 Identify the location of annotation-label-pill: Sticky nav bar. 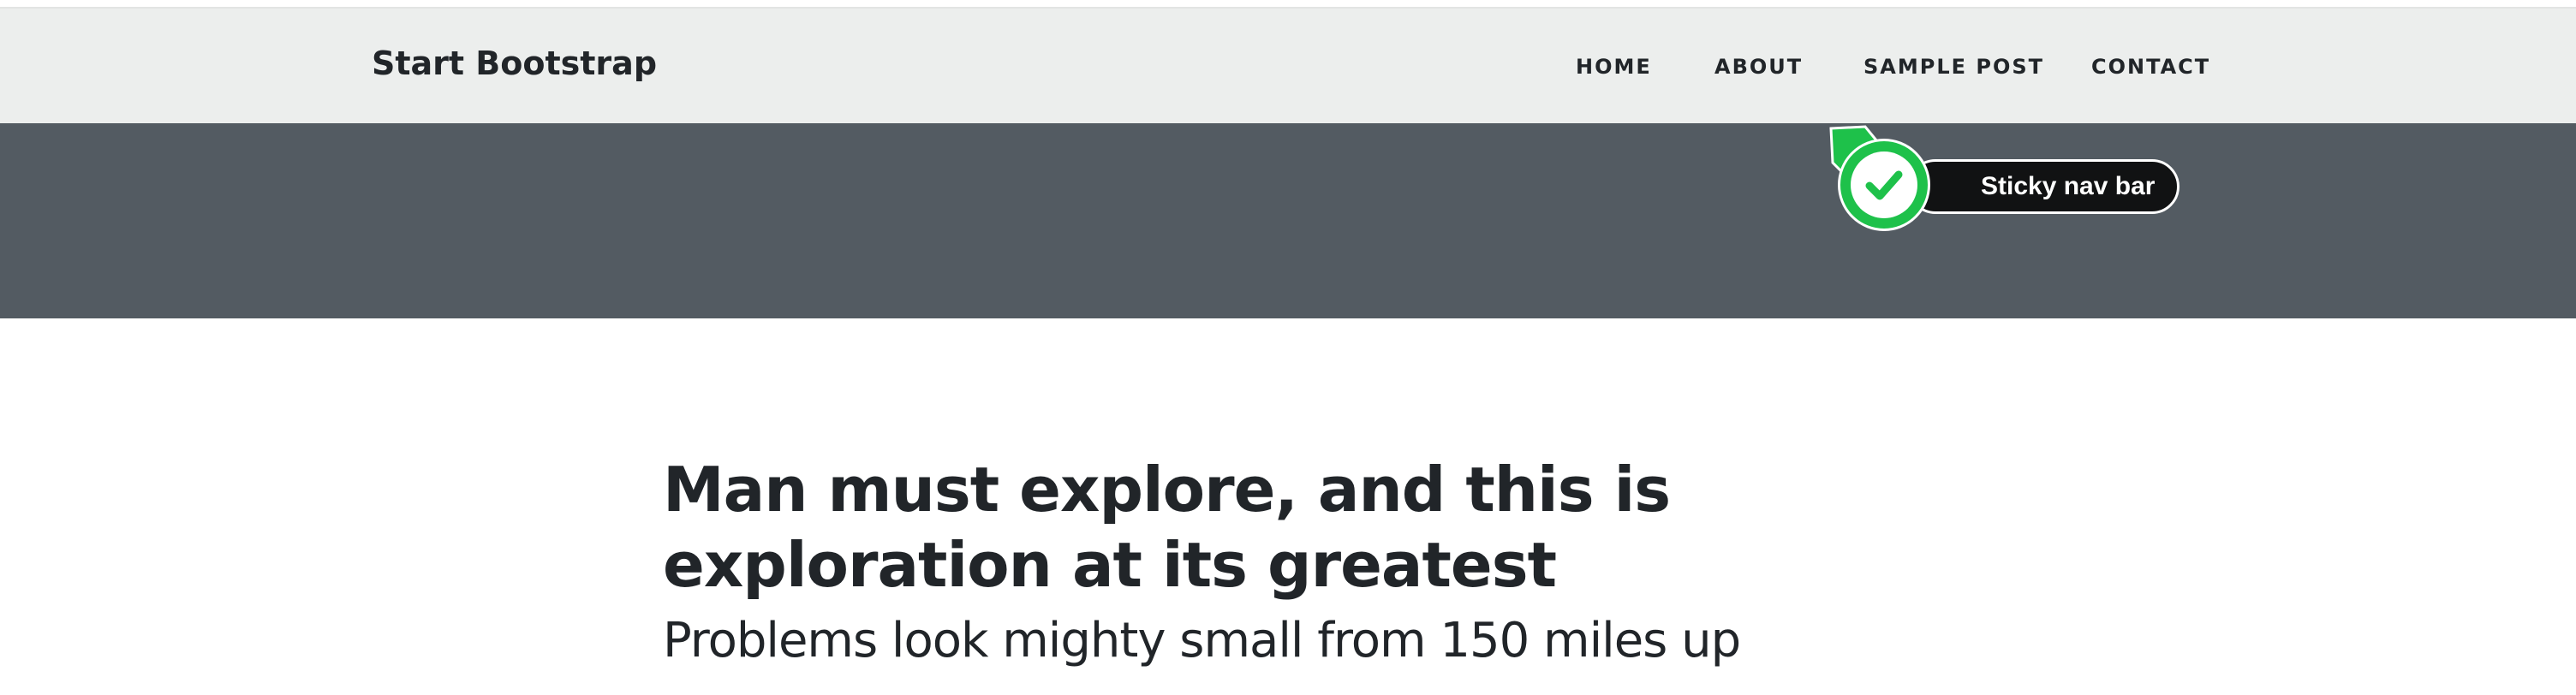
(2044, 187).